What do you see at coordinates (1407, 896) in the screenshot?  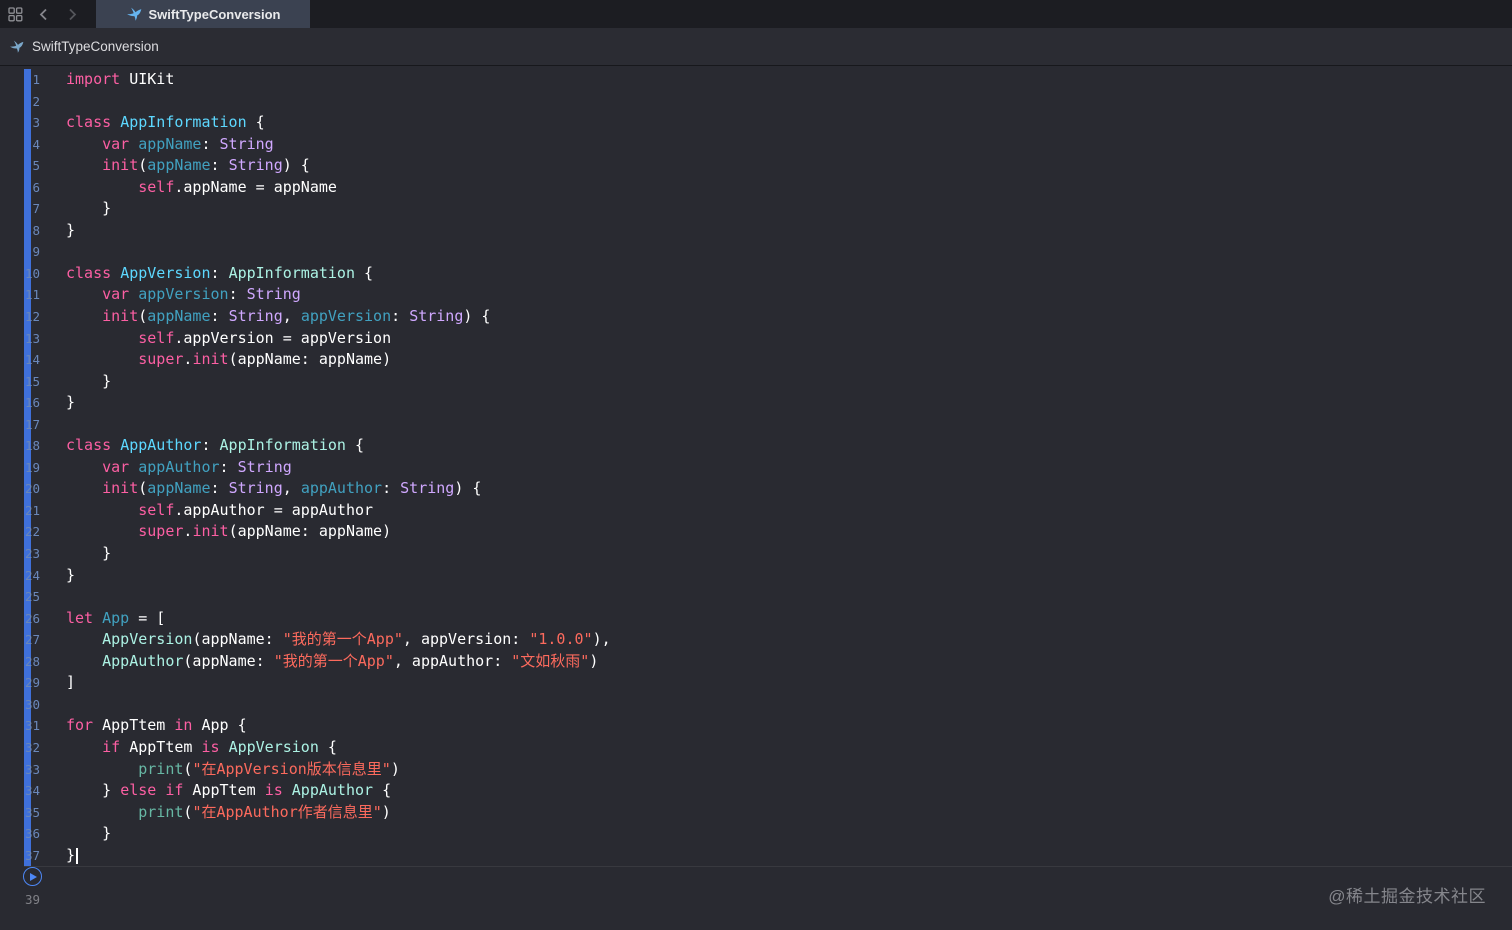 I see `watermark: @稀土掘金技术社区` at bounding box center [1407, 896].